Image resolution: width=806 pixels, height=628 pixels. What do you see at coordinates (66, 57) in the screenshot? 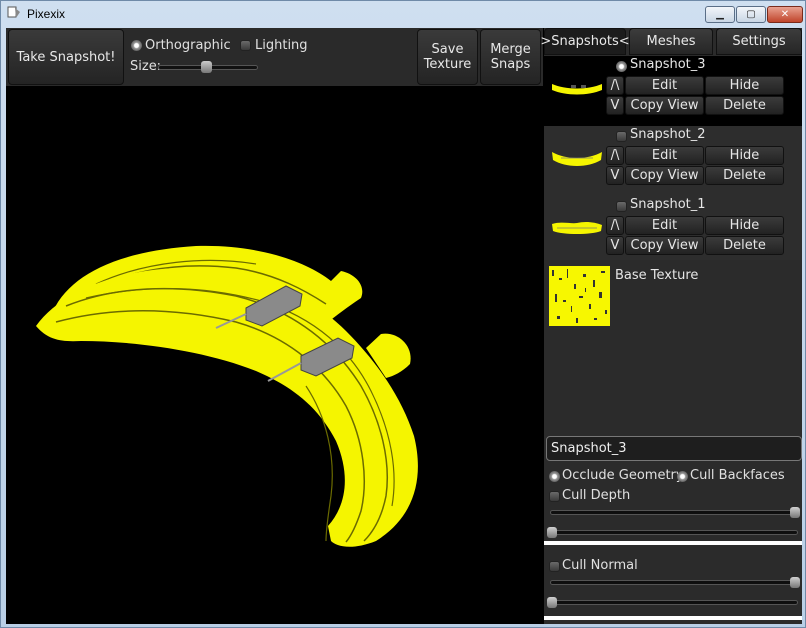
I see `take-snapshot-button: Take Snapshot!` at bounding box center [66, 57].